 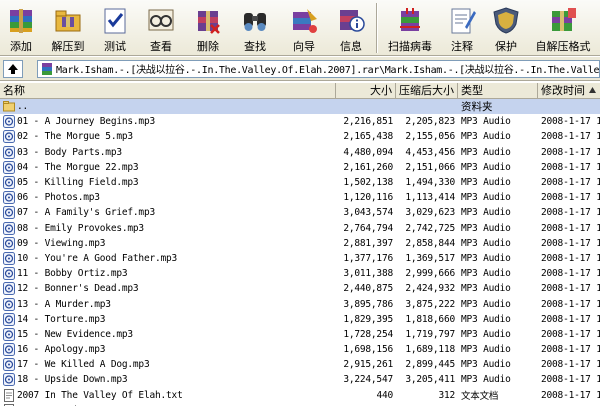 I want to click on column-size-header: 大小, so click(x=366, y=91).